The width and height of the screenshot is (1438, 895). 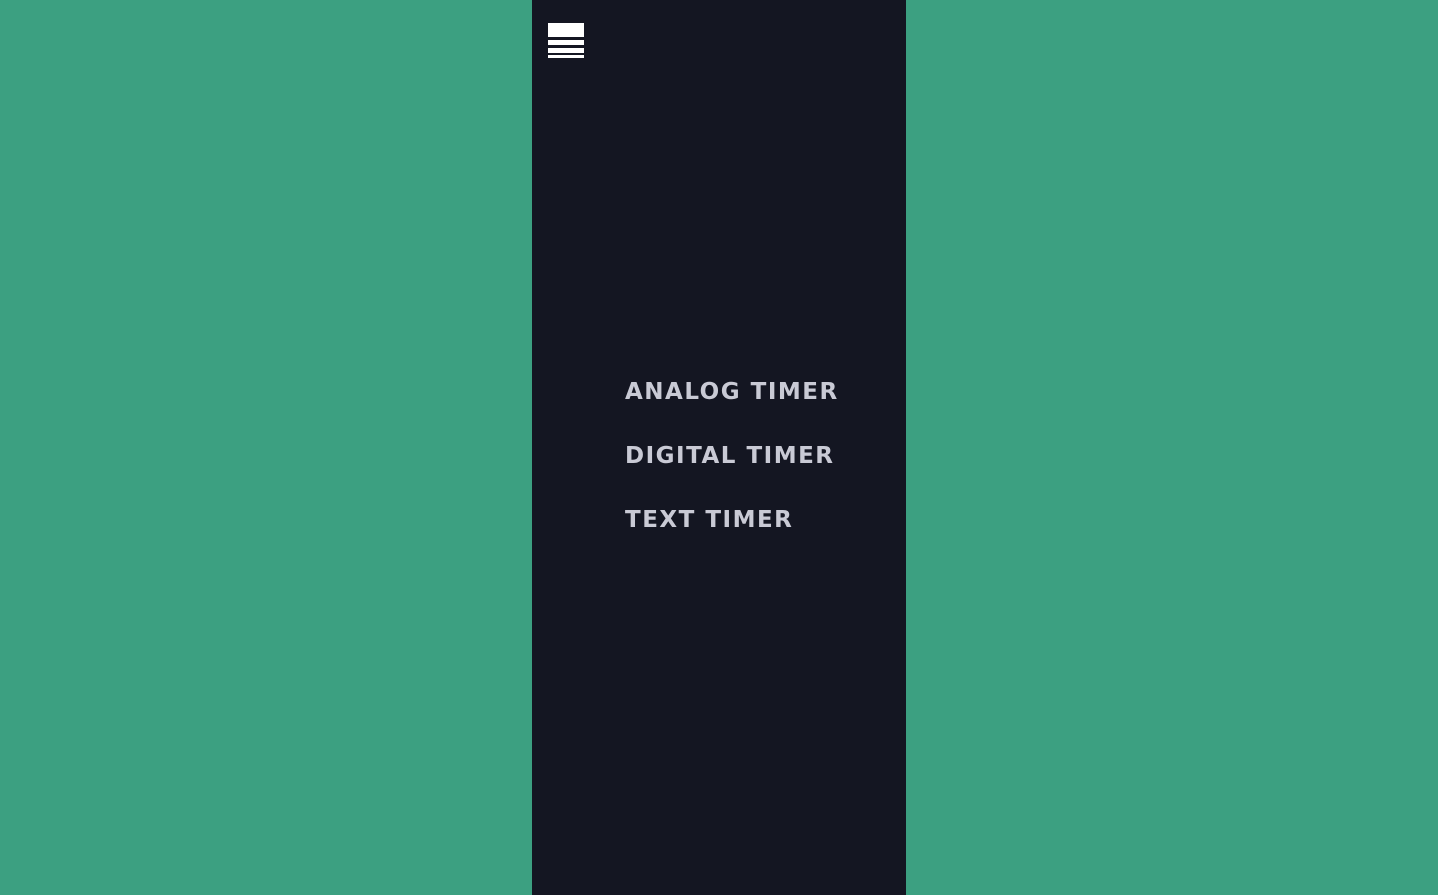 I want to click on nav-item-text-timer: TEXT TIMER, so click(x=732, y=533).